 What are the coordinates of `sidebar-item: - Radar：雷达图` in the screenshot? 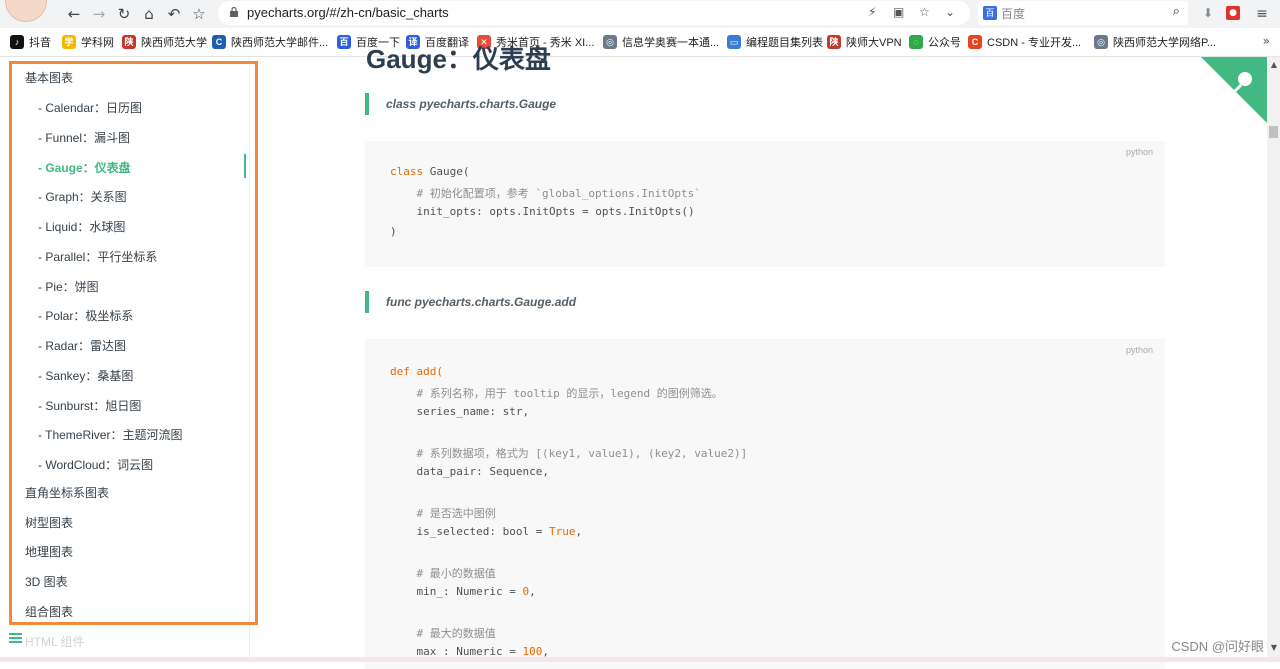 It's located at (82, 345).